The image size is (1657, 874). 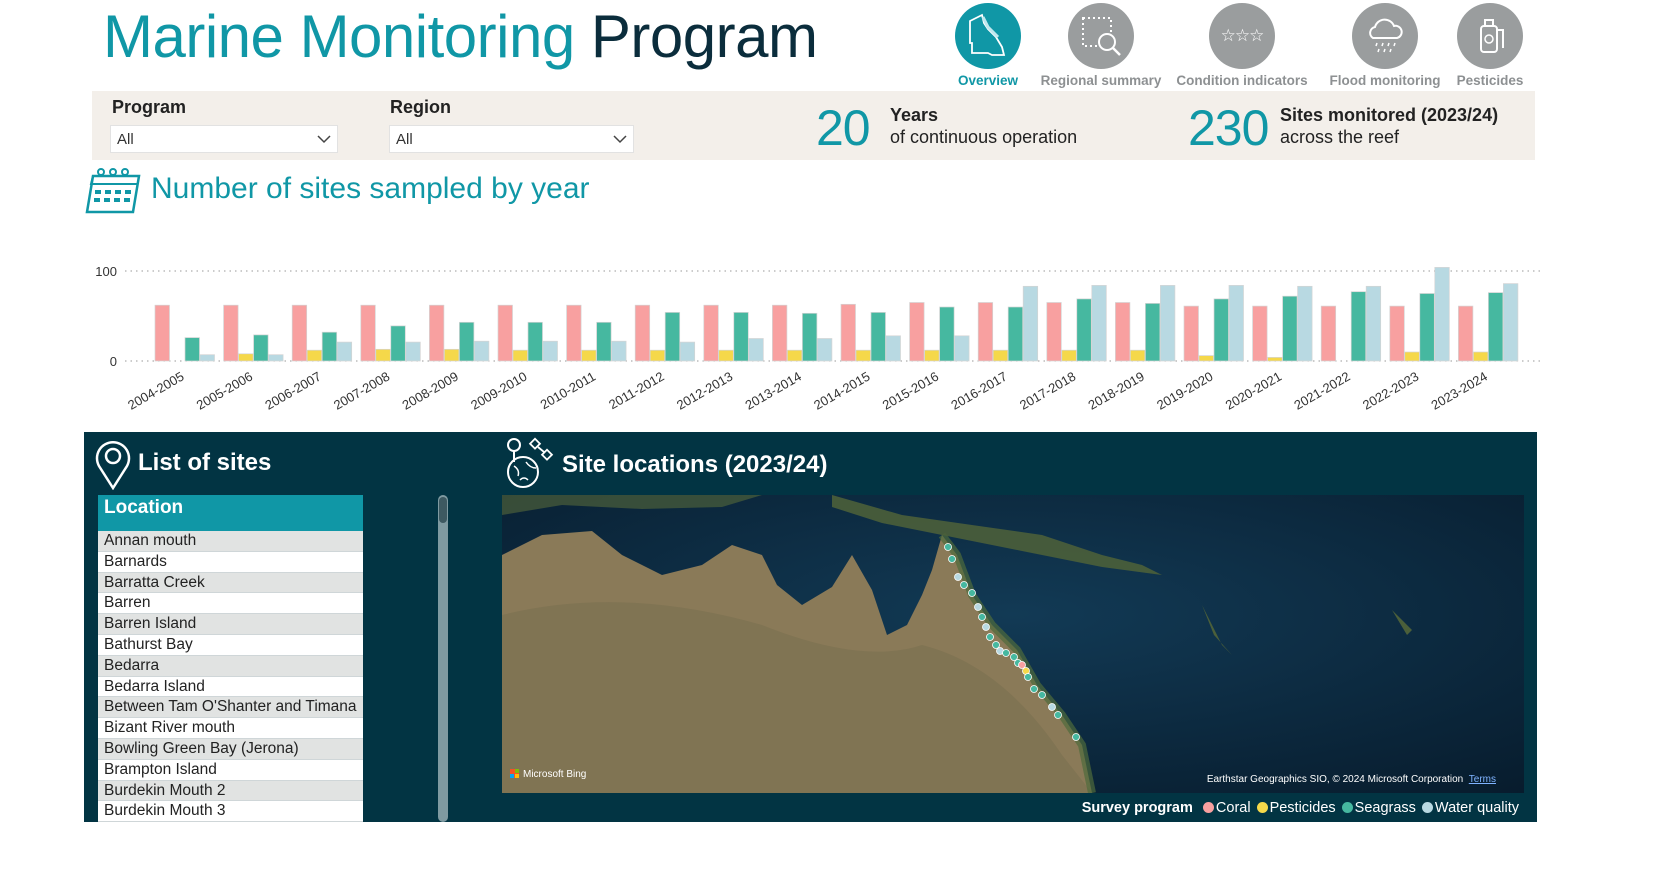 What do you see at coordinates (1296, 808) in the screenshot?
I see `legend-pesticides: Pesticides` at bounding box center [1296, 808].